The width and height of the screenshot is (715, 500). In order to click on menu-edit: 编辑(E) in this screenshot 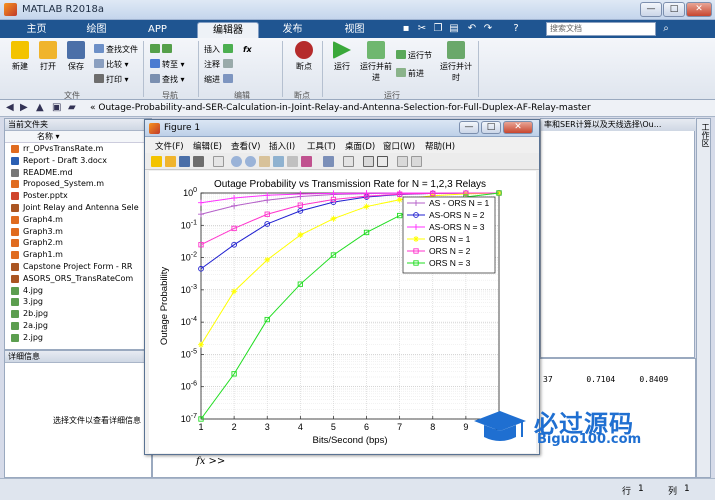, I will do `click(207, 146)`.